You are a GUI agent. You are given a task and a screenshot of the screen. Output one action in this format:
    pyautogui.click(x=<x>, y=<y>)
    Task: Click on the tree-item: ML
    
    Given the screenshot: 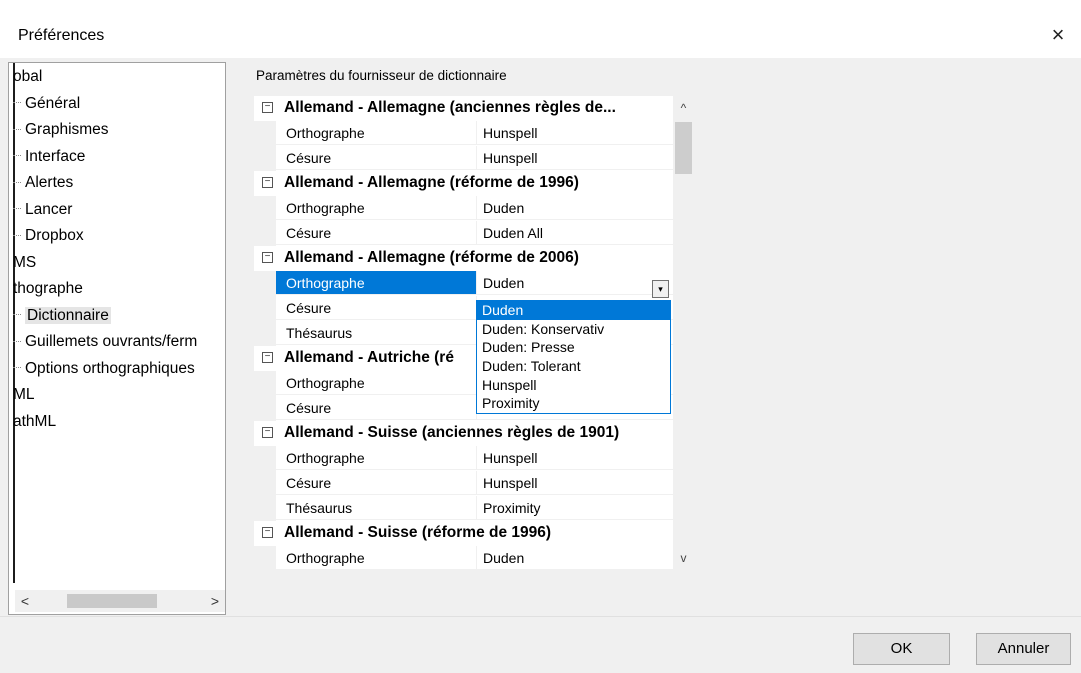 What is the action you would take?
    pyautogui.click(x=24, y=395)
    